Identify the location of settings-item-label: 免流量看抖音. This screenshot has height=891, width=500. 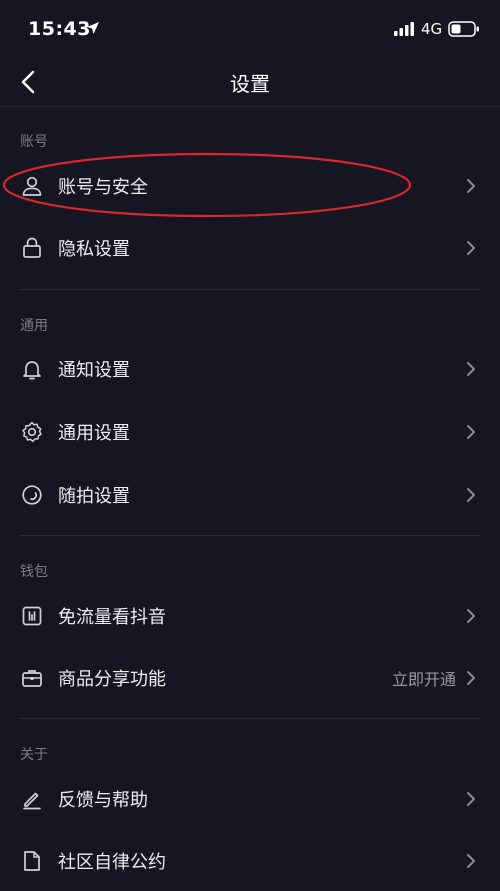
(112, 617).